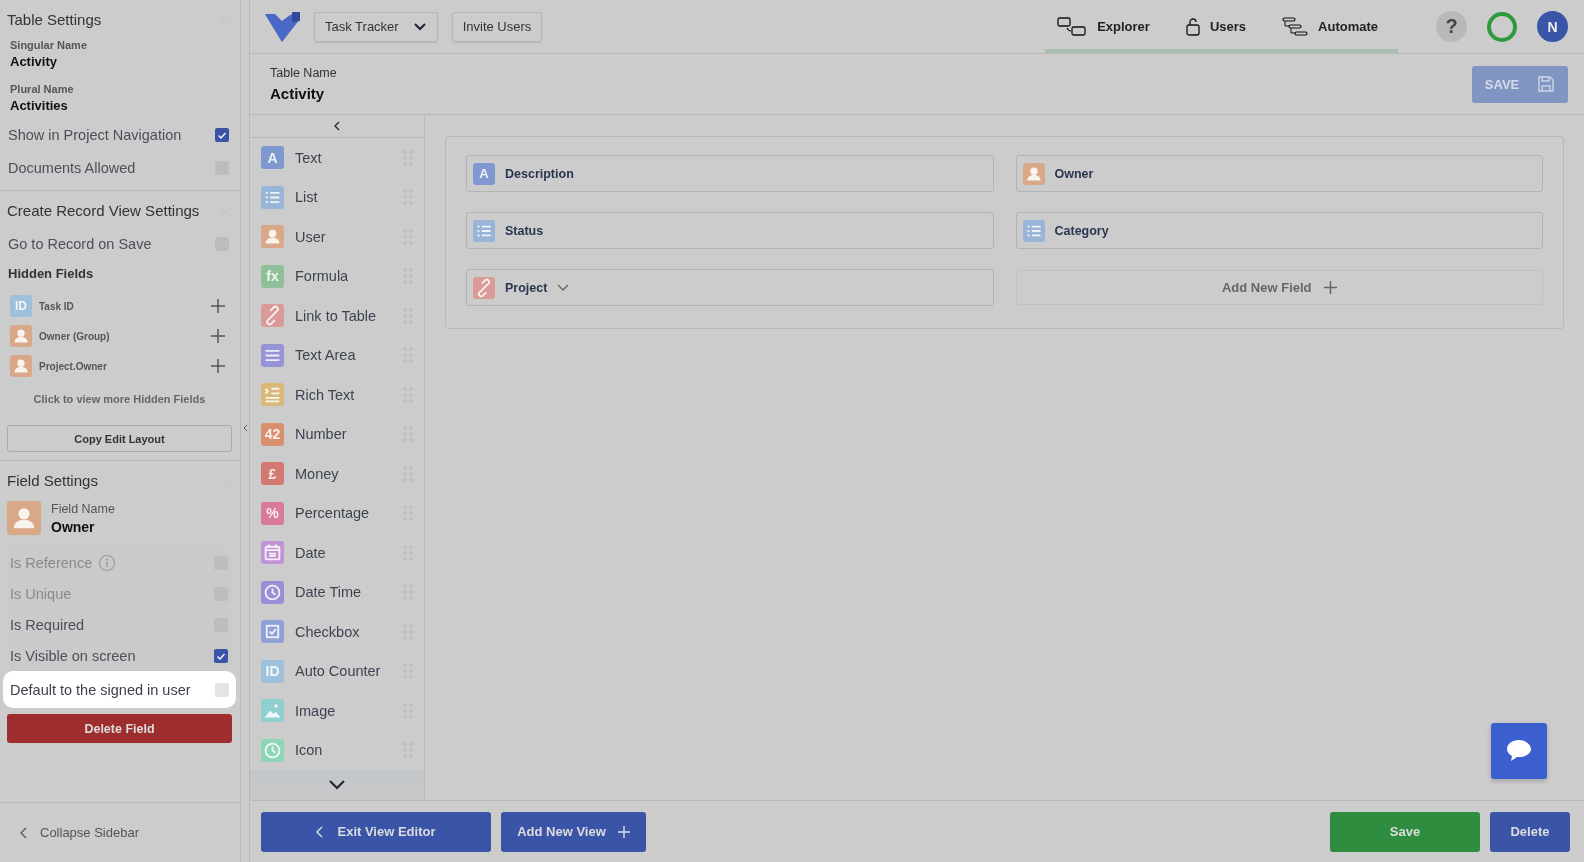  I want to click on window-icon, so click(1072, 26).